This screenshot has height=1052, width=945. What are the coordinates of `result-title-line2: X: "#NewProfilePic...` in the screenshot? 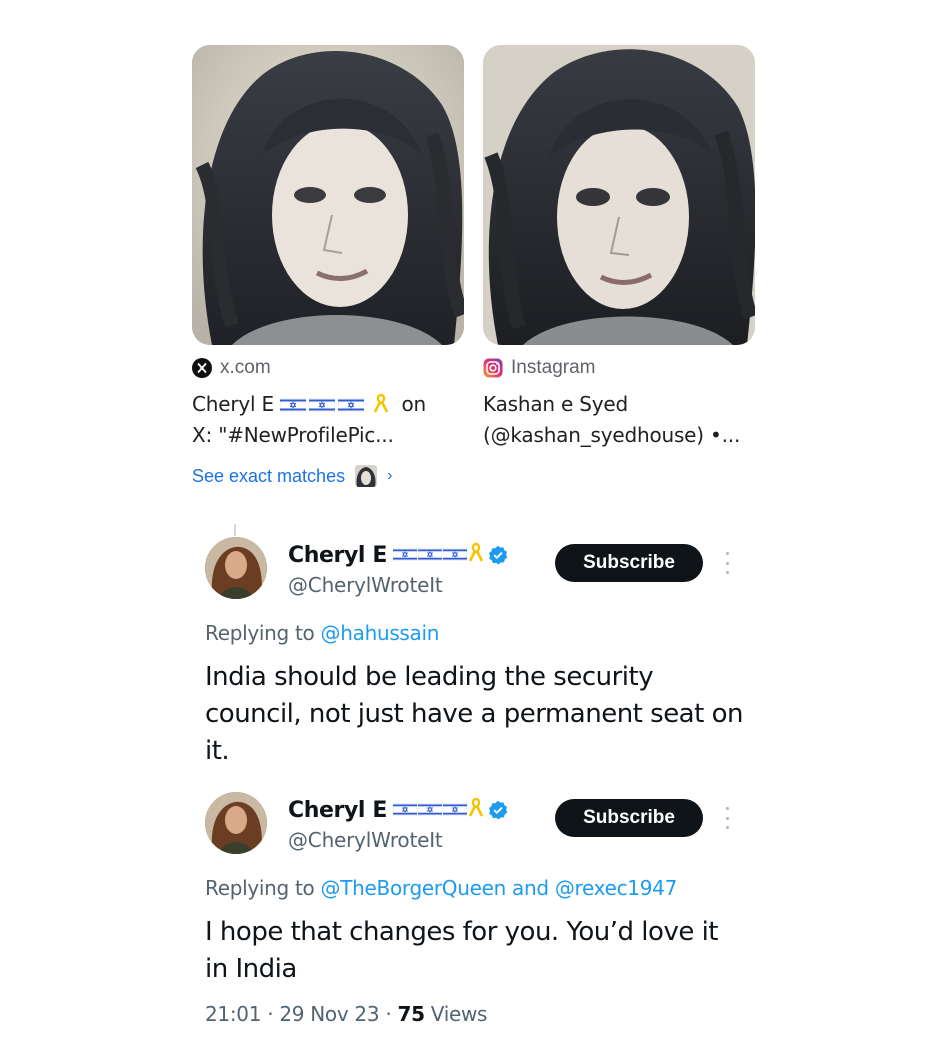 It's located at (293, 435).